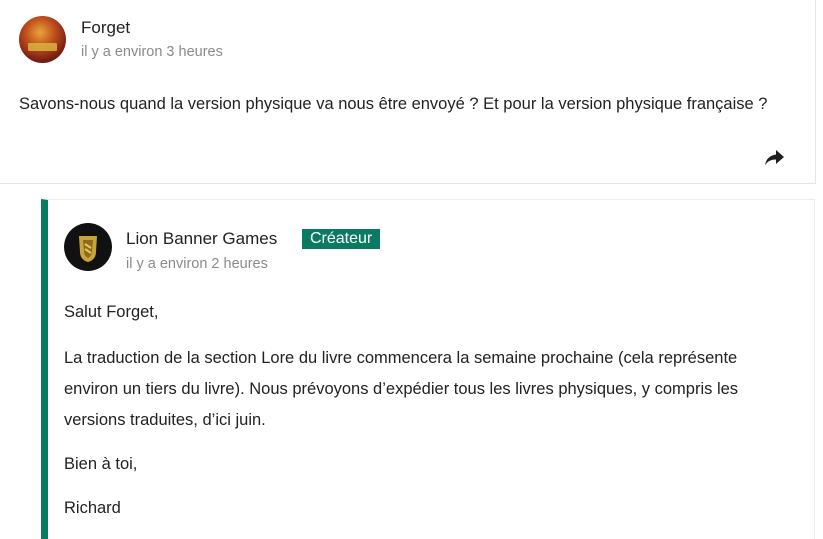 This screenshot has height=539, width=823. Describe the element at coordinates (774, 158) in the screenshot. I see `share-icon` at that location.